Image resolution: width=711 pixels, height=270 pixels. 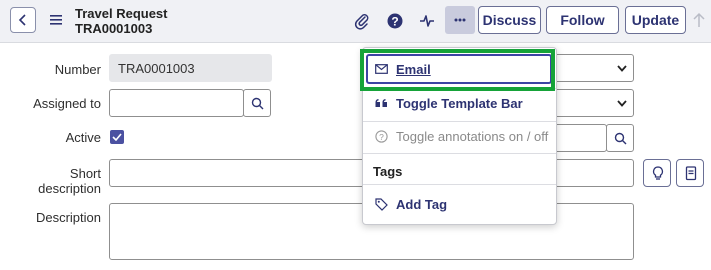 What do you see at coordinates (77, 69) in the screenshot?
I see `number-label: Number` at bounding box center [77, 69].